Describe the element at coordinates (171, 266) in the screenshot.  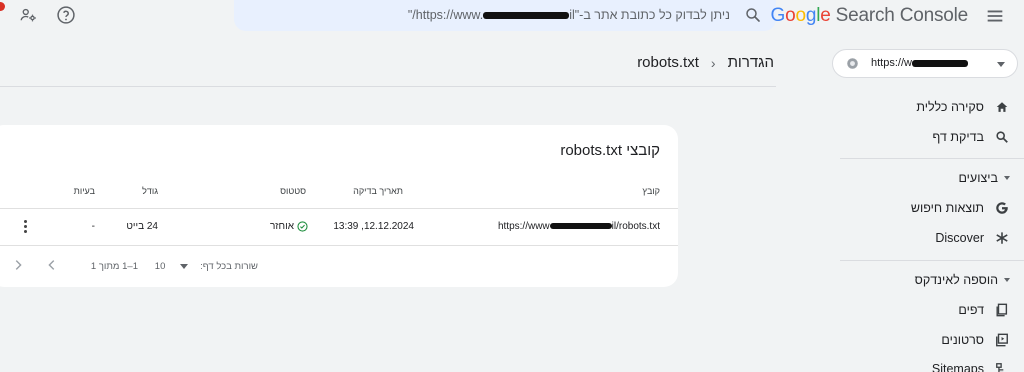
I see `rows-per-page-select: 10` at that location.